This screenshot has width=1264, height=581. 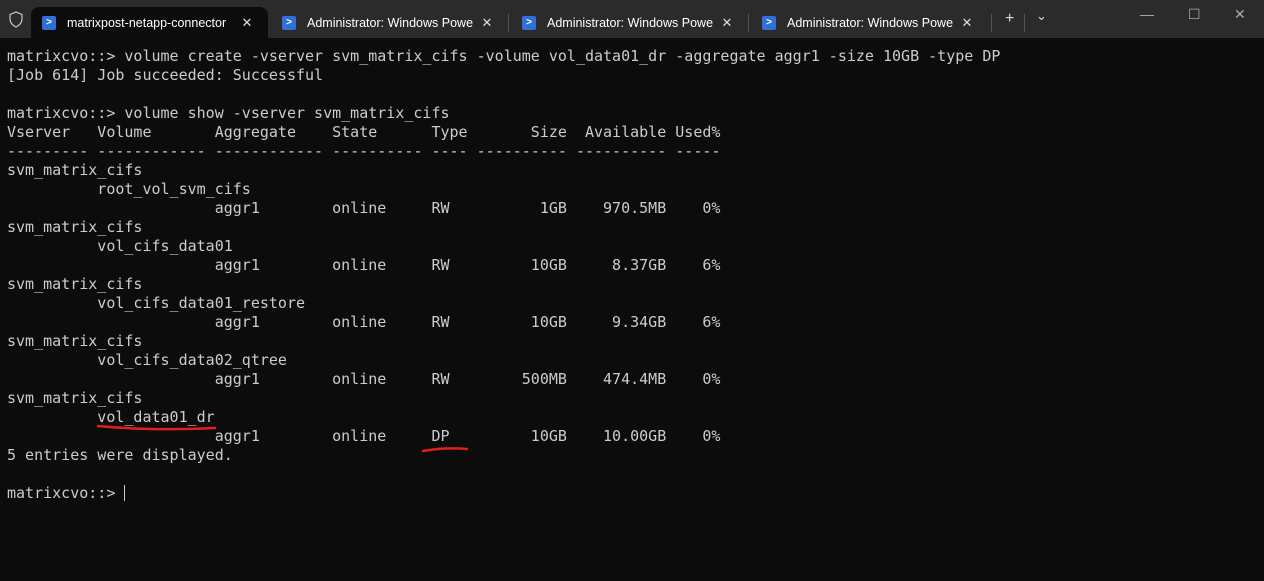 I want to click on annotation-layer, so click(x=282, y=438).